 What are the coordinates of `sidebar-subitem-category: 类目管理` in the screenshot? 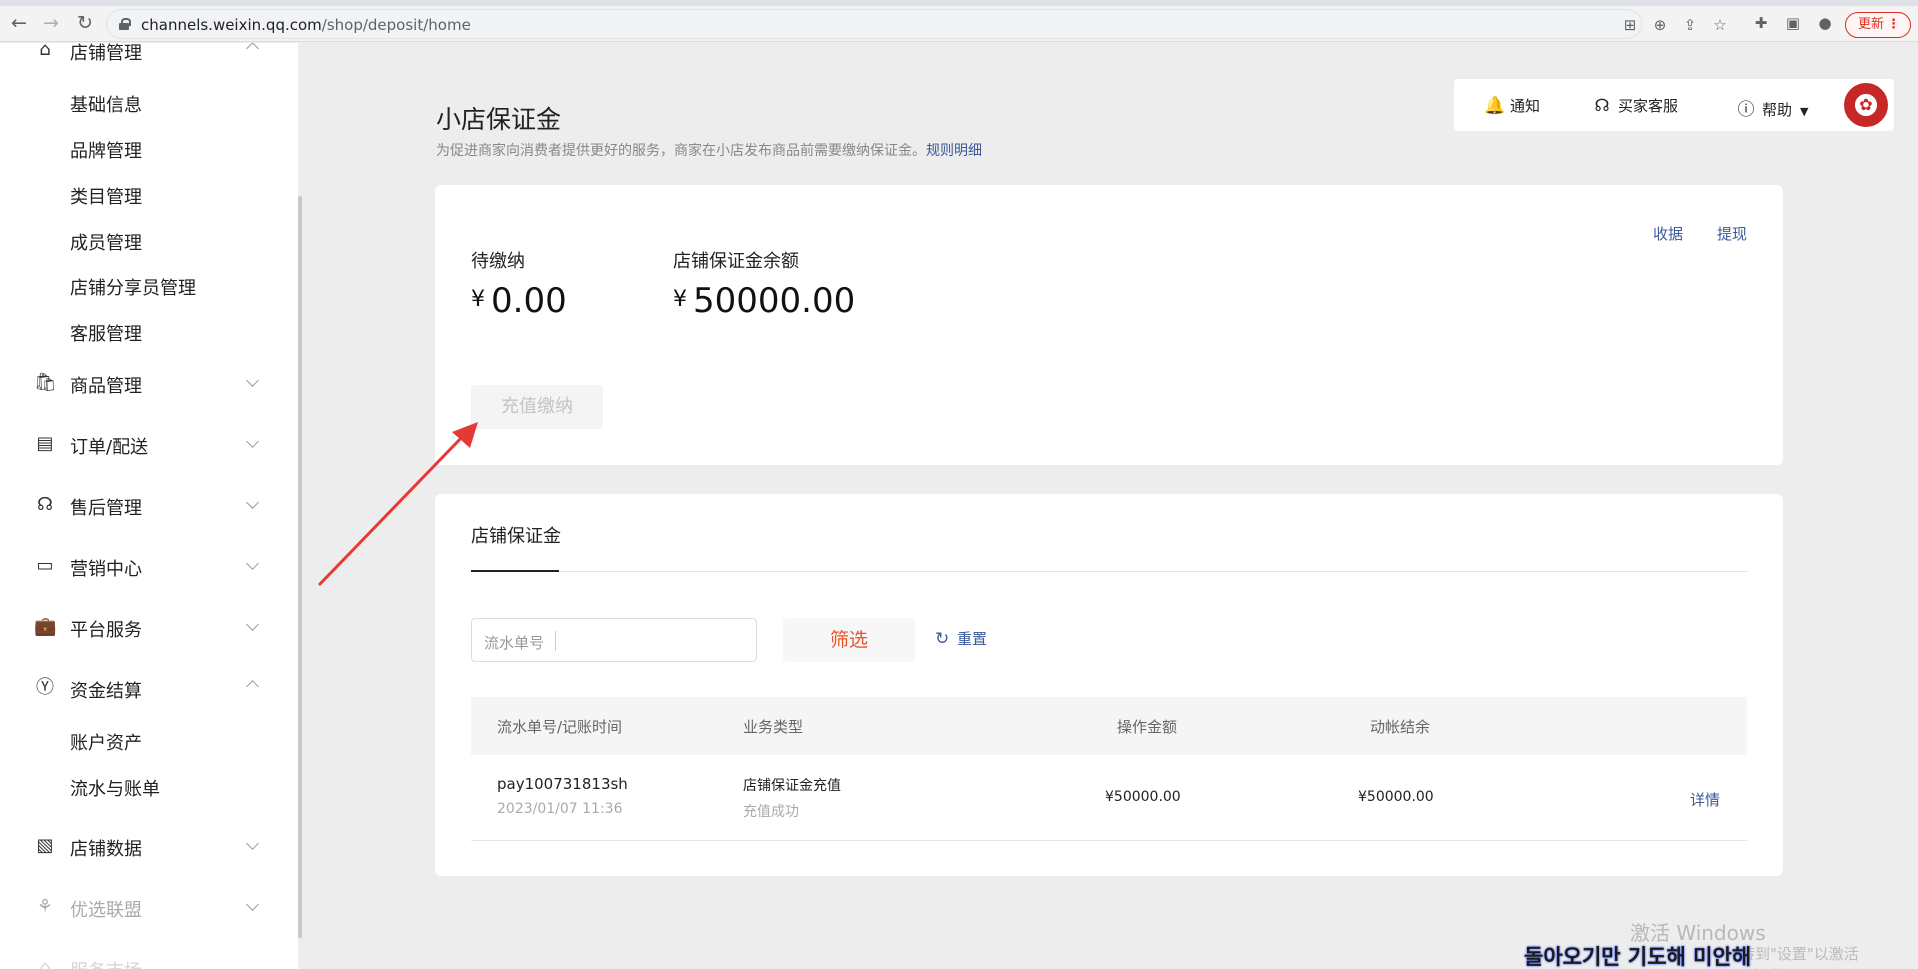 It's located at (106, 196).